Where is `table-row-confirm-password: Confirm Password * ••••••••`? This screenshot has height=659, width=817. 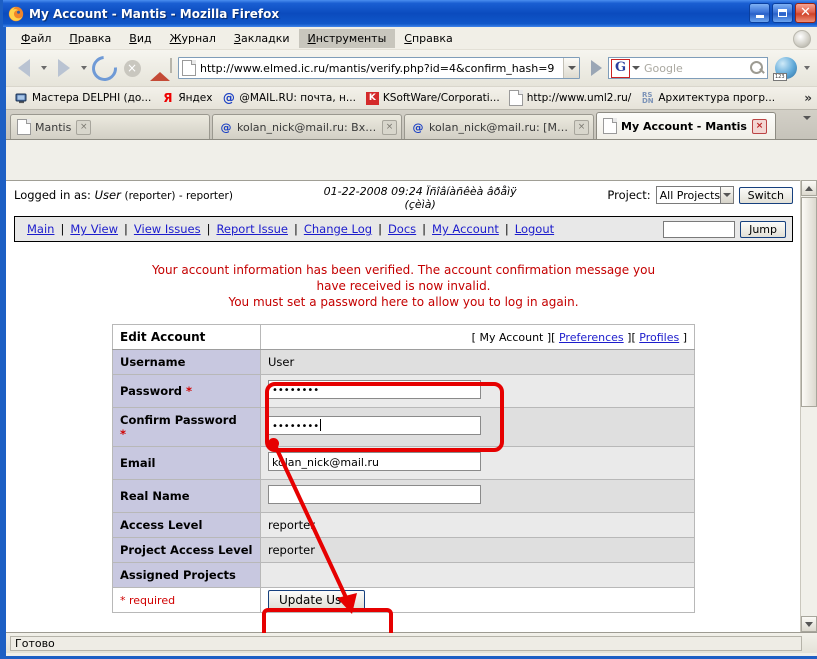 table-row-confirm-password: Confirm Password * •••••••• is located at coordinates (403, 427).